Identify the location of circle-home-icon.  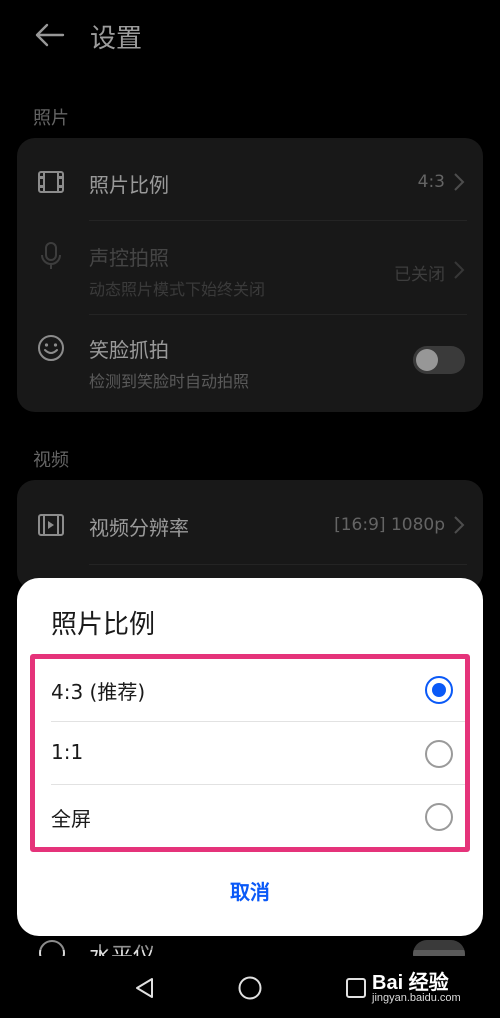
(250, 988).